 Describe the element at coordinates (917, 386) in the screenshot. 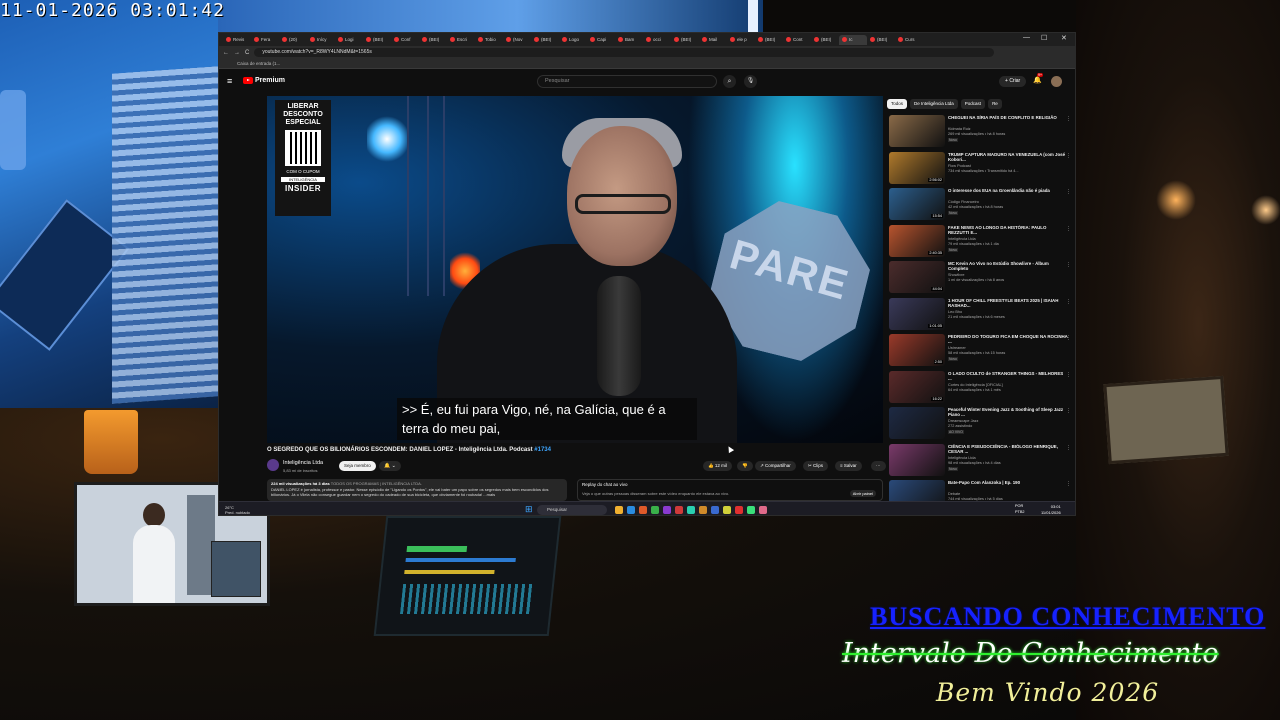

I see `video-thumbnail: 16:22` at that location.